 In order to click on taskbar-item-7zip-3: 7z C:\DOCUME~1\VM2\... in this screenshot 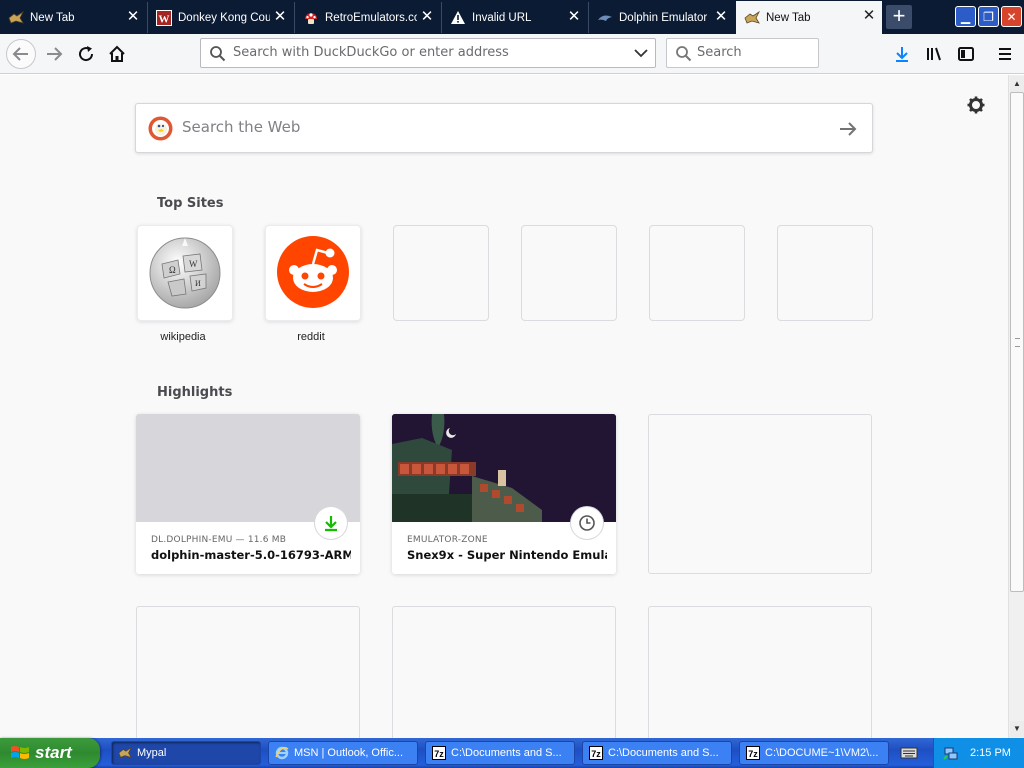, I will do `click(814, 753)`.